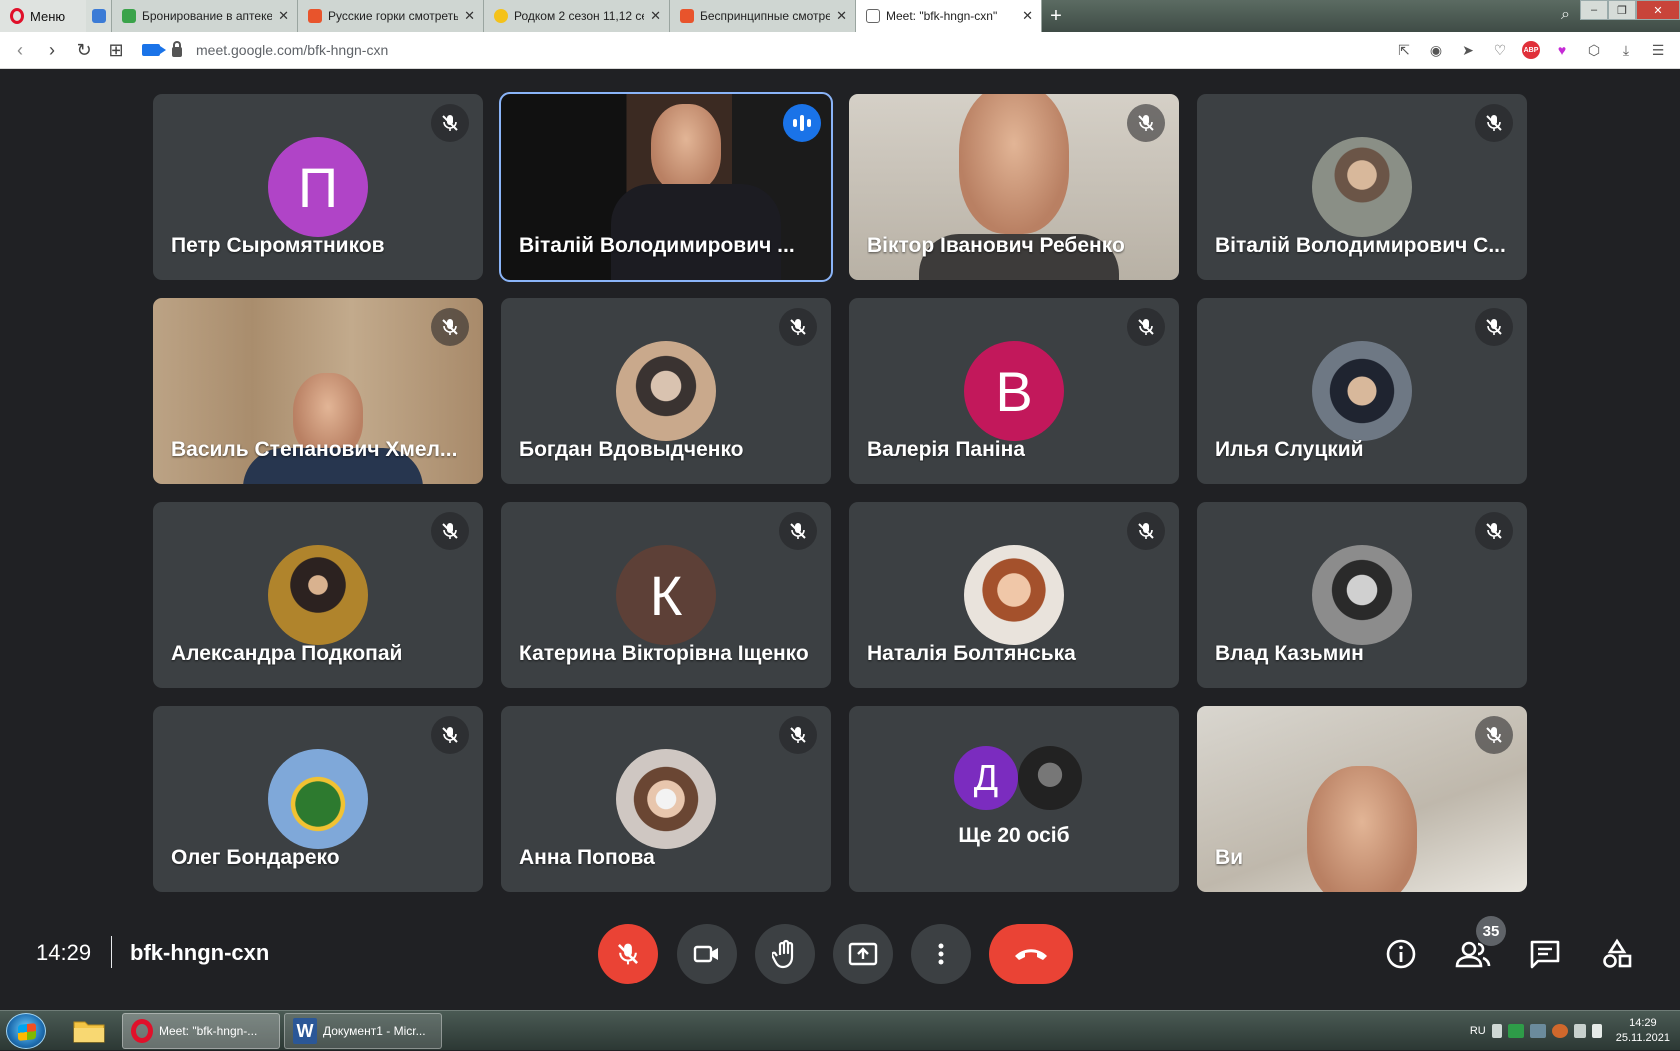  Describe the element at coordinates (1404, 50) in the screenshot. I see `share-icon: ⇱` at that location.